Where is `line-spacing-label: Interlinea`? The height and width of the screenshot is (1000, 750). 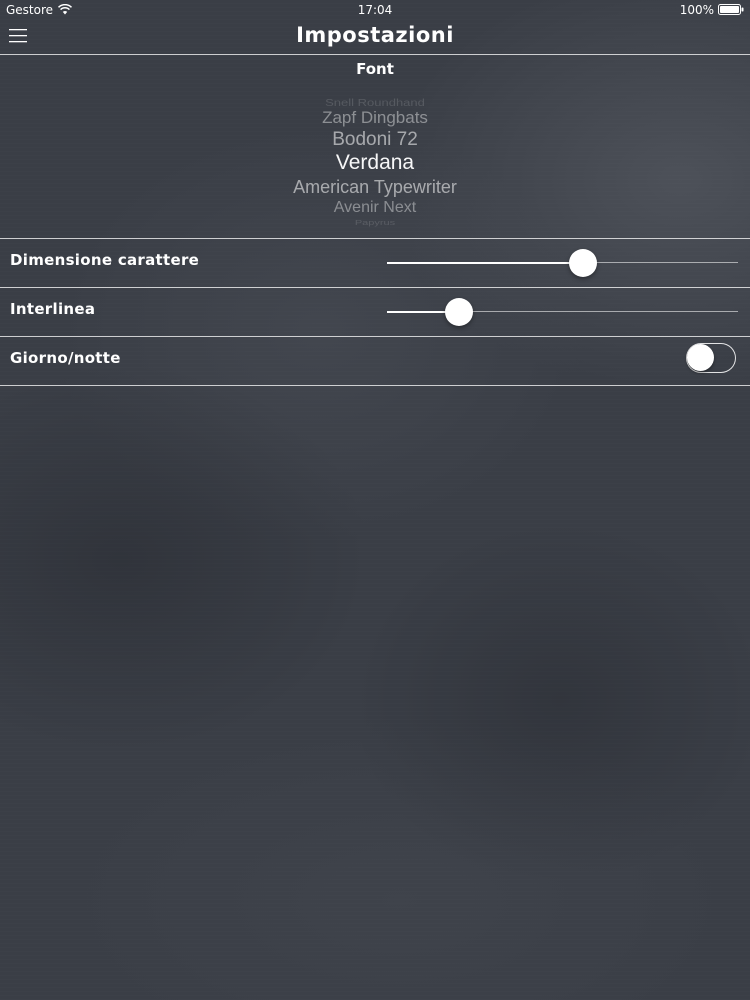 line-spacing-label: Interlinea is located at coordinates (53, 309).